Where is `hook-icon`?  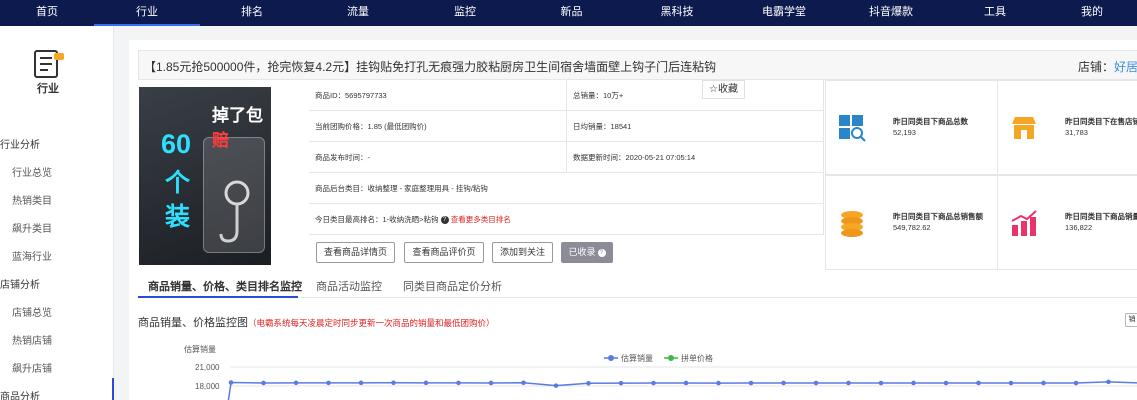
hook-icon is located at coordinates (234, 211).